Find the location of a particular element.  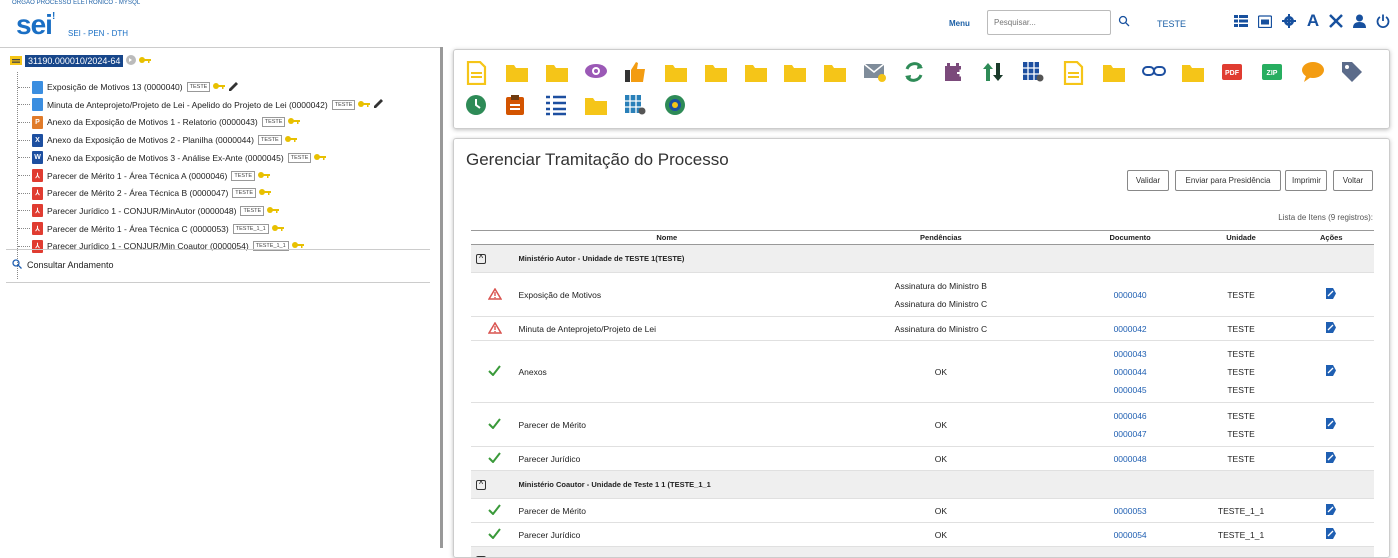

new-document-icon is located at coordinates (478, 74).